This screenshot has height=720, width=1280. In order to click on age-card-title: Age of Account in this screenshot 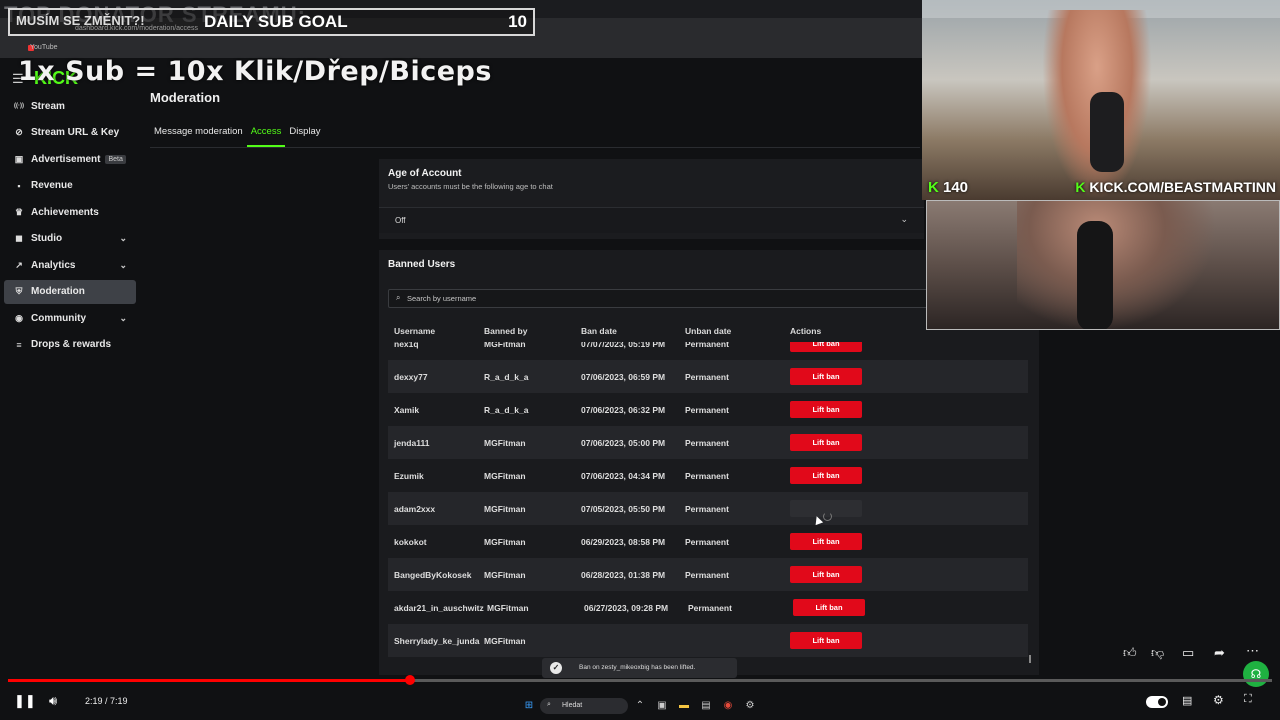, I will do `click(425, 173)`.